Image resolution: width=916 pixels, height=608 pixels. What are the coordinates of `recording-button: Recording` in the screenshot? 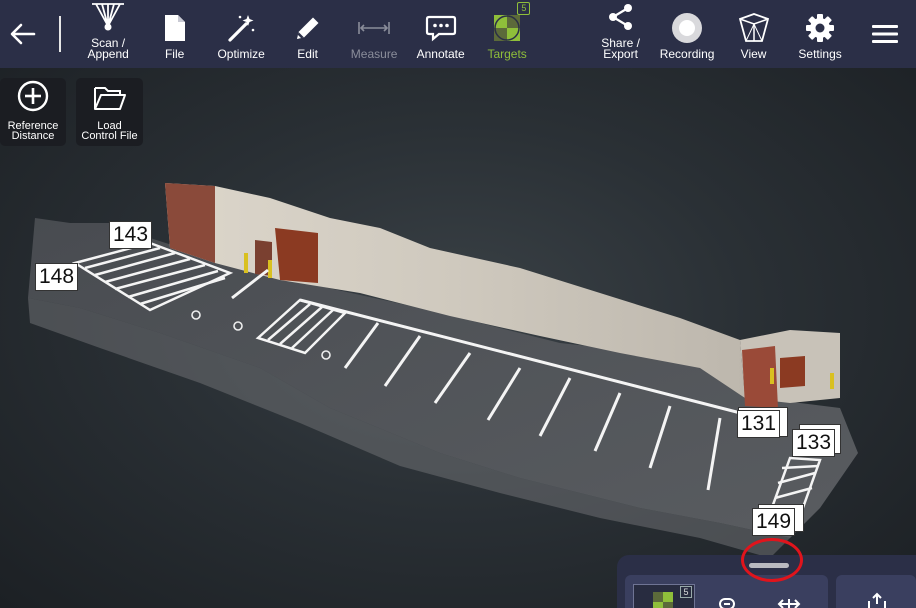 It's located at (687, 34).